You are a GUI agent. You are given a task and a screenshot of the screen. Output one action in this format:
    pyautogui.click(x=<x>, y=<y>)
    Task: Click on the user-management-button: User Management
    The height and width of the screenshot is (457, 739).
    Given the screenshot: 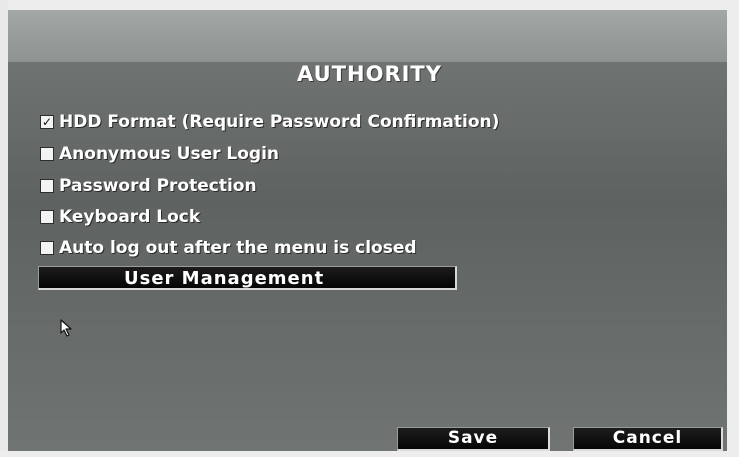 What is the action you would take?
    pyautogui.click(x=247, y=278)
    